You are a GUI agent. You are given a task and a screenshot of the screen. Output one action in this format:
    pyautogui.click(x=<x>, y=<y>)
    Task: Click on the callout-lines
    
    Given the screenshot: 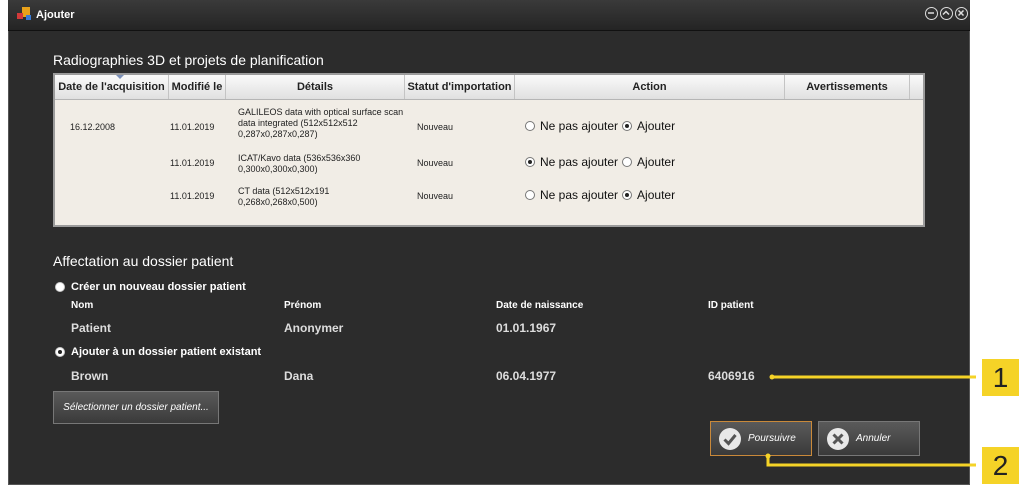 What is the action you would take?
    pyautogui.click(x=870, y=420)
    